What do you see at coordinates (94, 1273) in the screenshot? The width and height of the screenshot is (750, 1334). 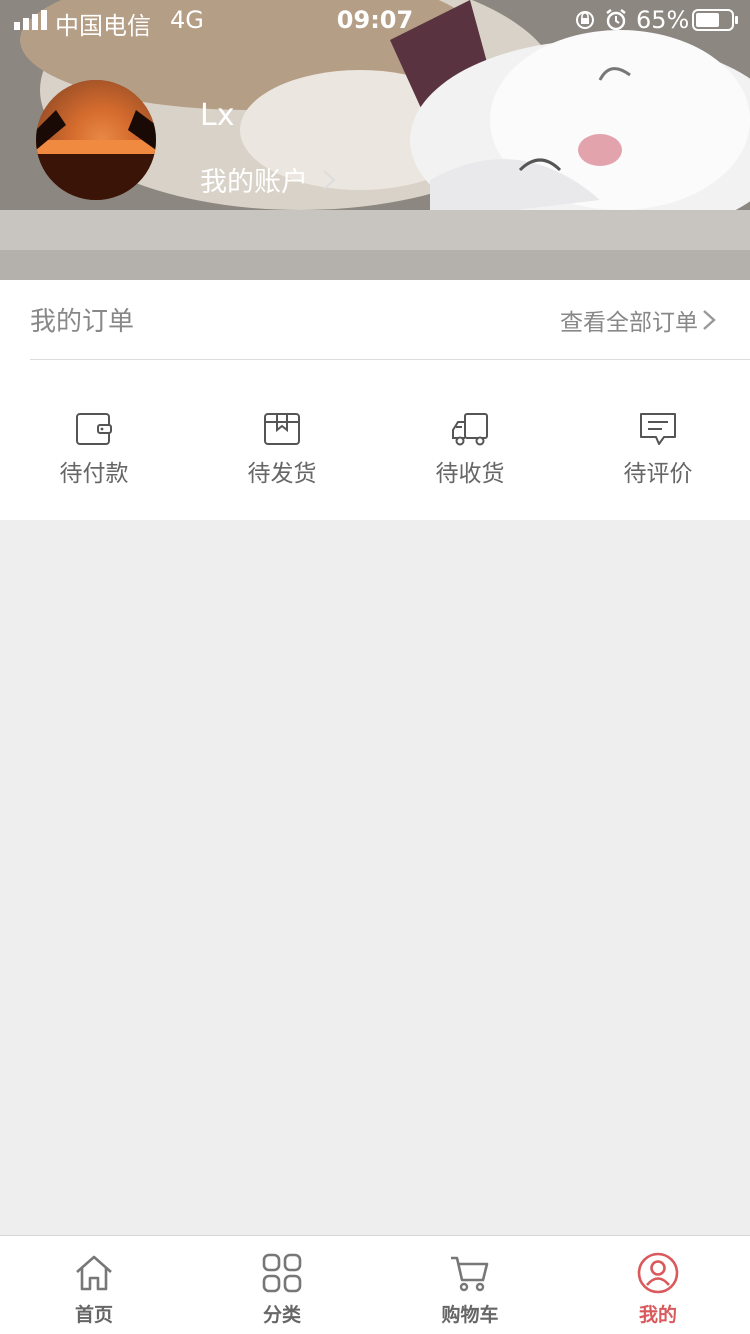 I see `home-icon` at bounding box center [94, 1273].